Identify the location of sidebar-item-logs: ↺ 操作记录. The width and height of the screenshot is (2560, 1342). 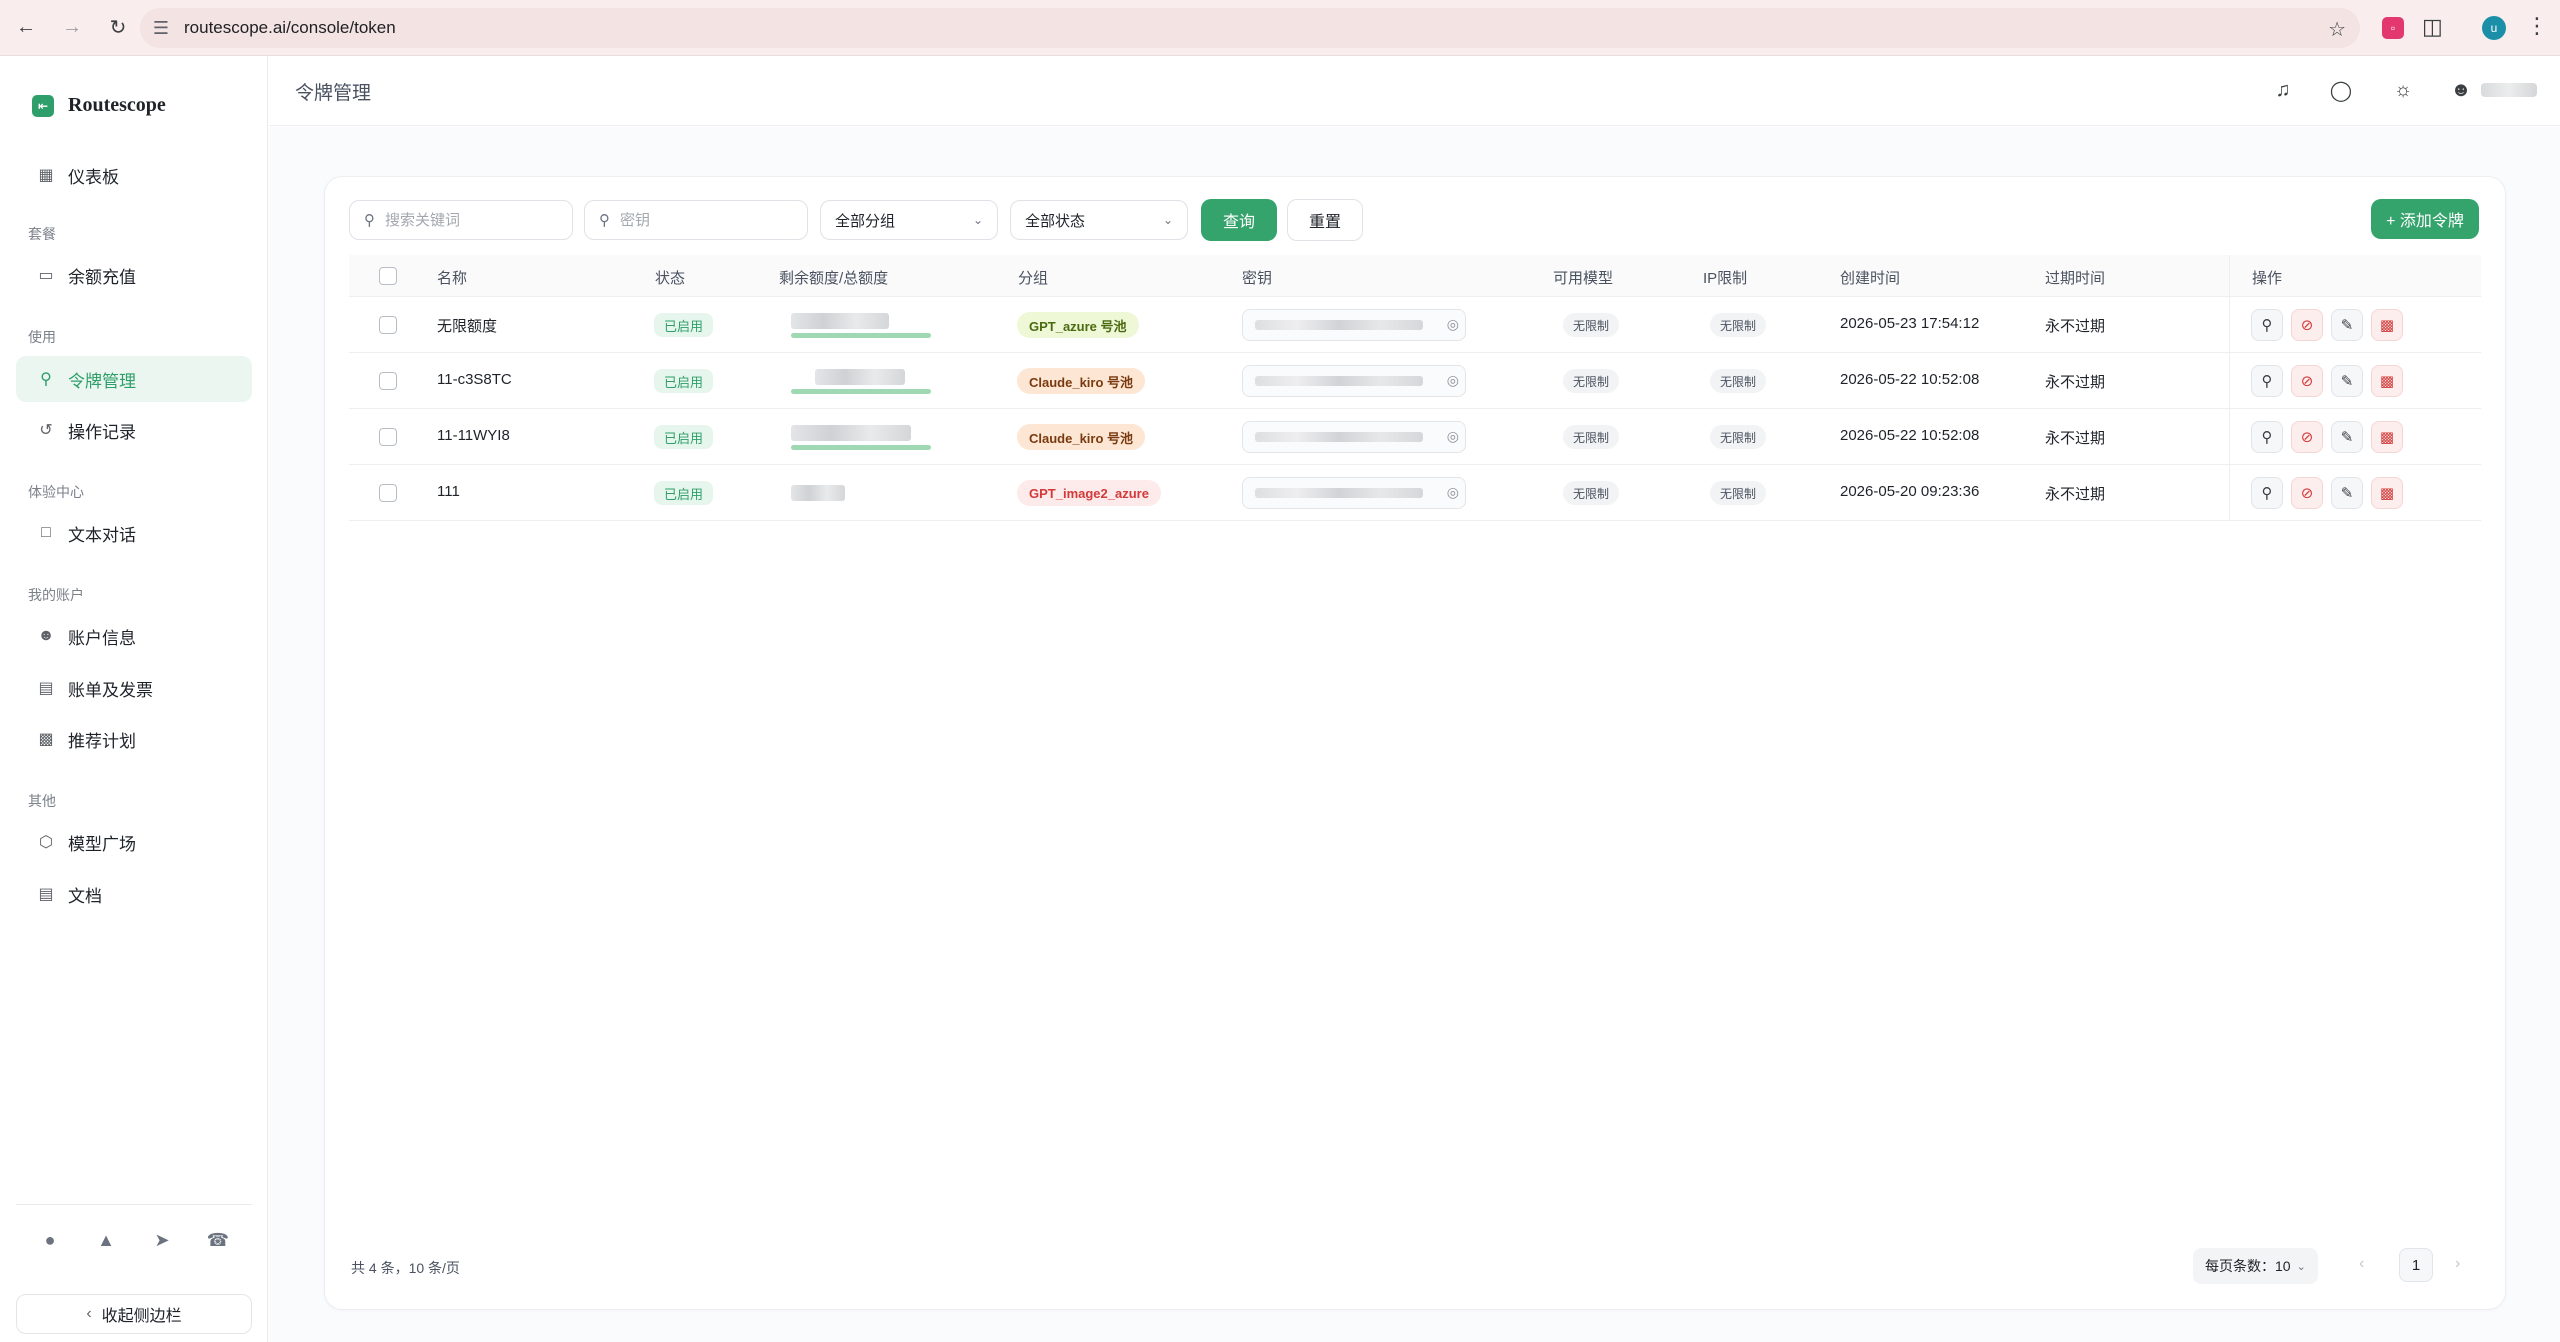
(134, 430).